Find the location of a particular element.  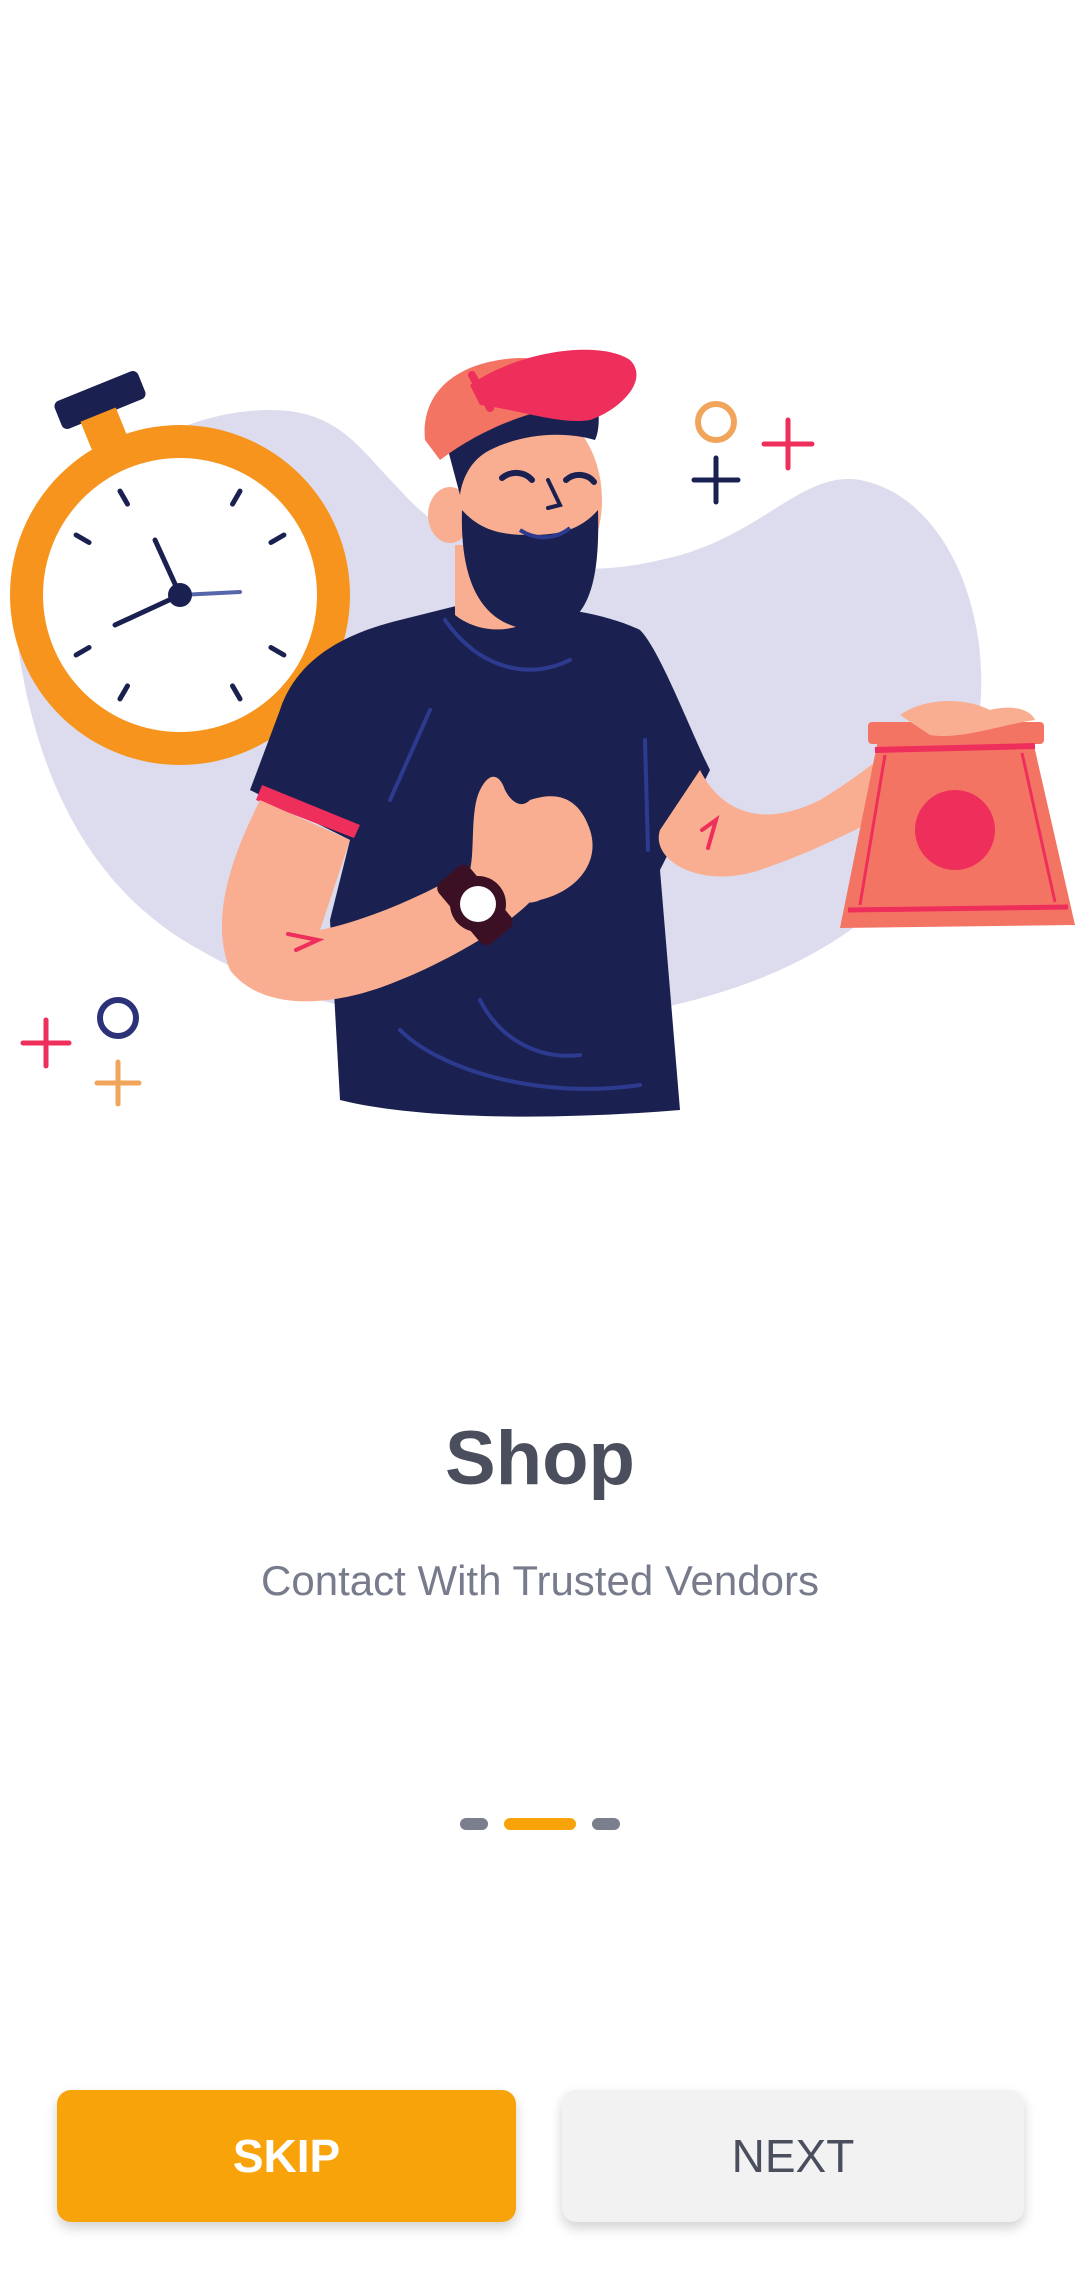

next-button-label: NEXT is located at coordinates (793, 2156).